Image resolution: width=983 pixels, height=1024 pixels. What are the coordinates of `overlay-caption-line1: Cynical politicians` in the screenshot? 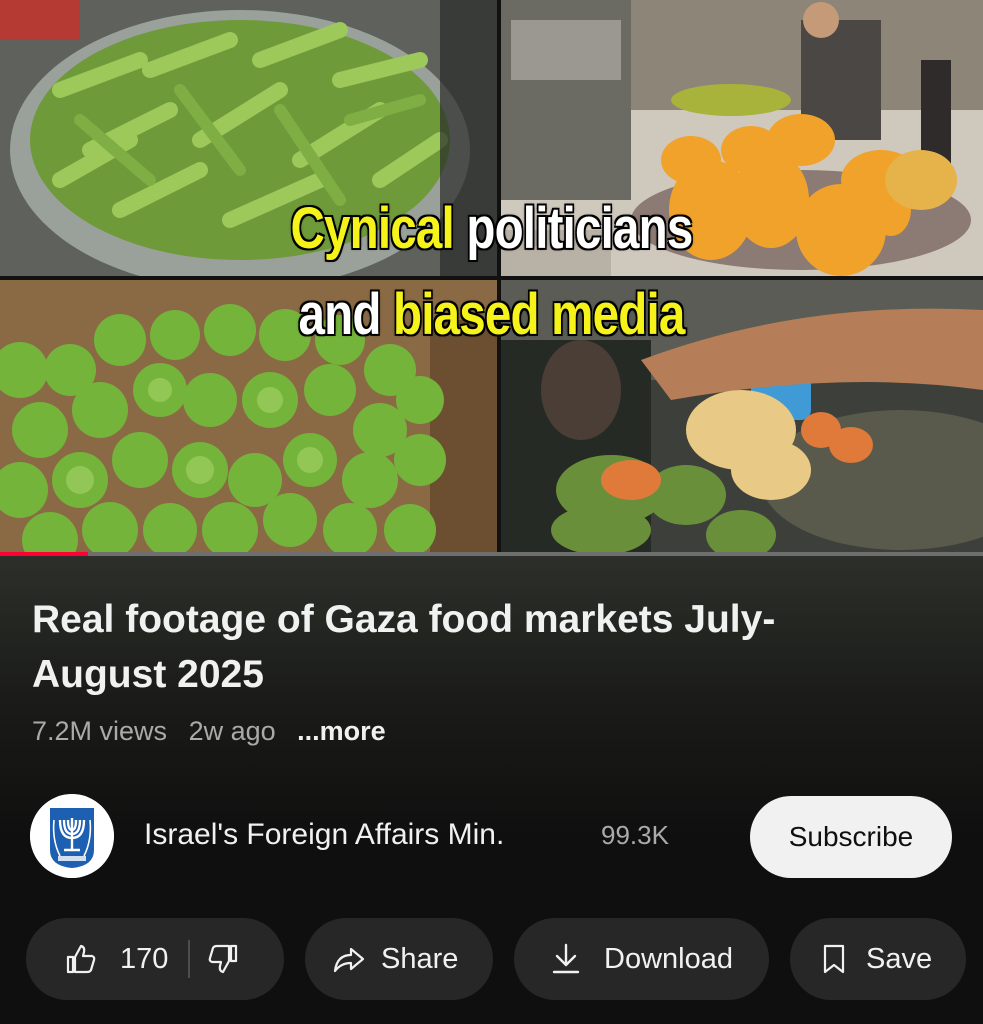 It's located at (491, 229).